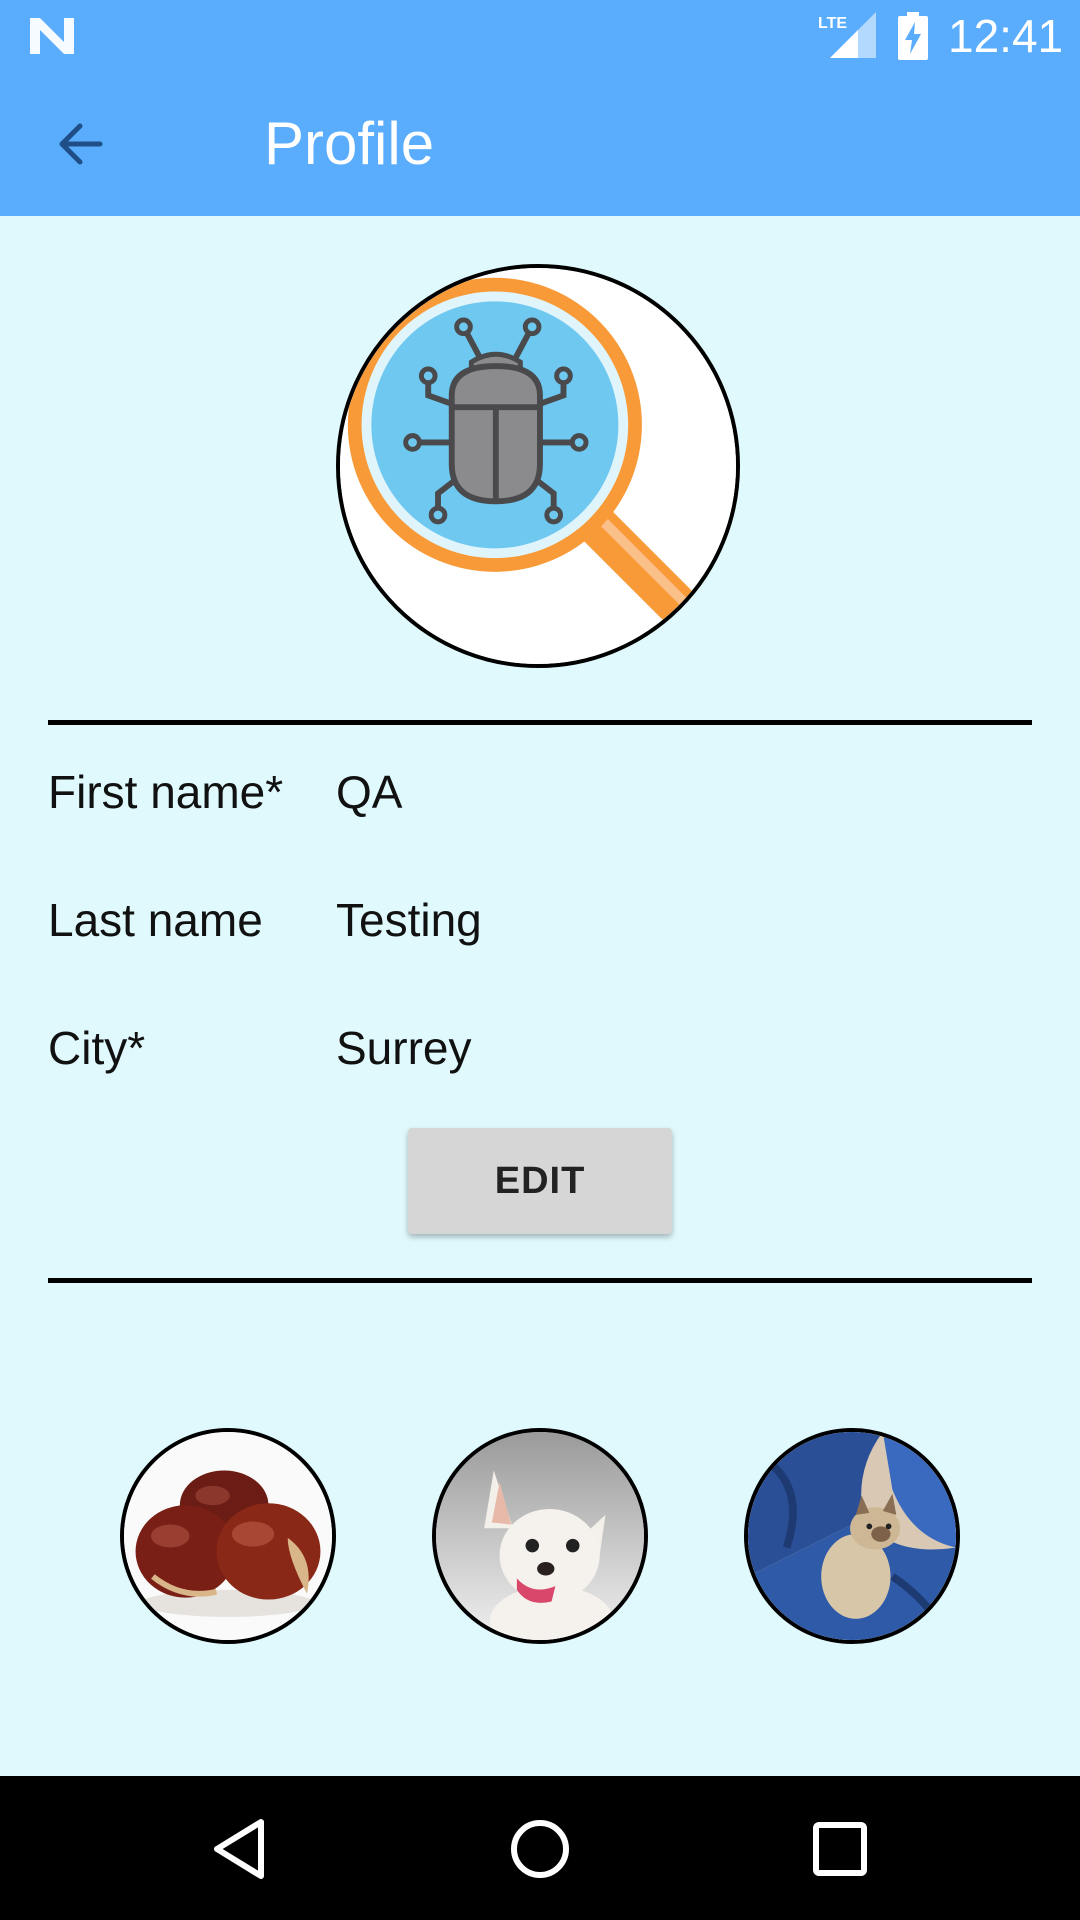 The image size is (1080, 1920). I want to click on gallery-photo-cat, so click(852, 1536).